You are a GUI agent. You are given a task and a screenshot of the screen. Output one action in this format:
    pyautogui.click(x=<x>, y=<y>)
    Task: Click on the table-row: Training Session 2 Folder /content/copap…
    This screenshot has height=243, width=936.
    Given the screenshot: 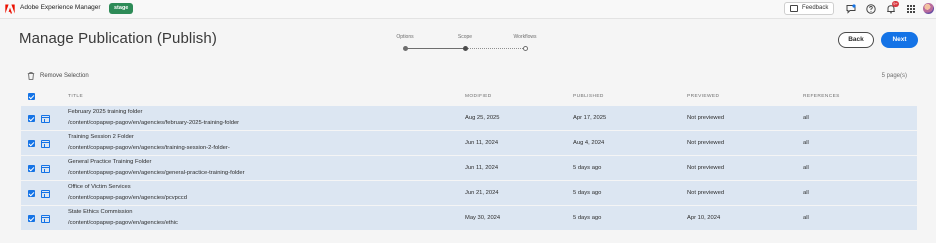 What is the action you would take?
    pyautogui.click(x=469, y=143)
    